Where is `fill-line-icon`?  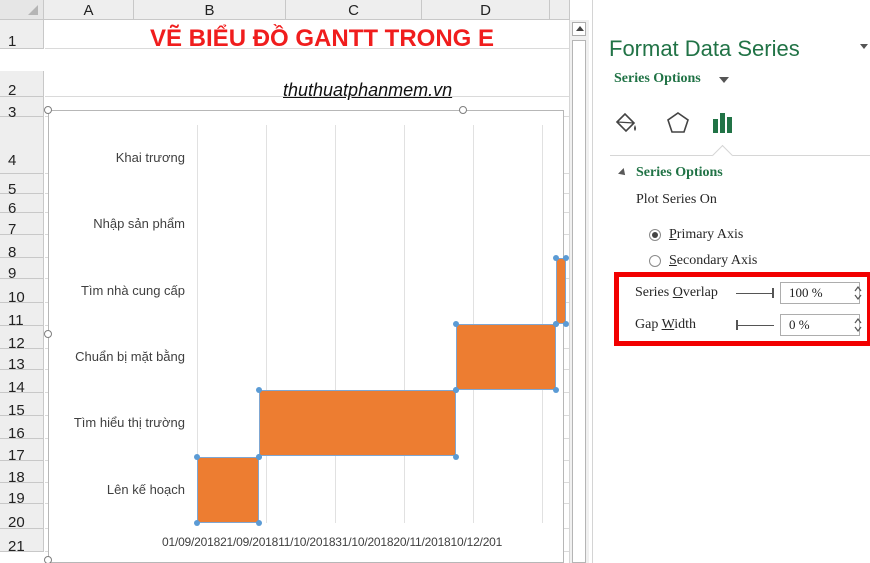
fill-line-icon is located at coordinates (626, 123).